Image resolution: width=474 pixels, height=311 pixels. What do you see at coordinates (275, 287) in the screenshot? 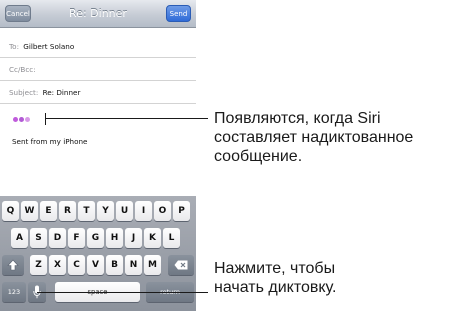
I see `microphone-callout-line-2: начать диктовку.` at bounding box center [275, 287].